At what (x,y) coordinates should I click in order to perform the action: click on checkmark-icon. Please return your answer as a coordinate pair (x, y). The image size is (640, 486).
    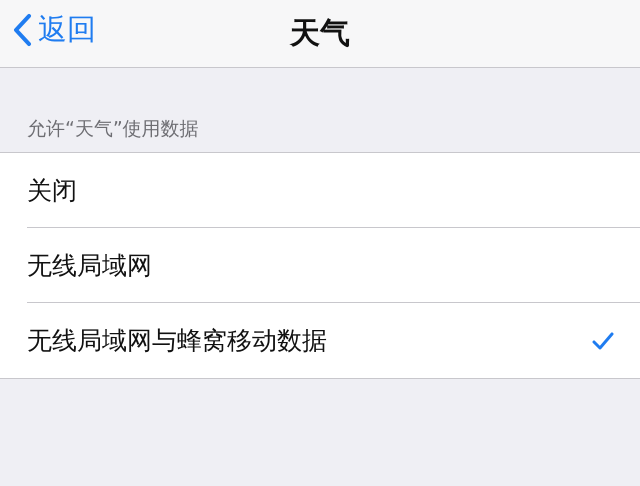
    Looking at the image, I should click on (603, 341).